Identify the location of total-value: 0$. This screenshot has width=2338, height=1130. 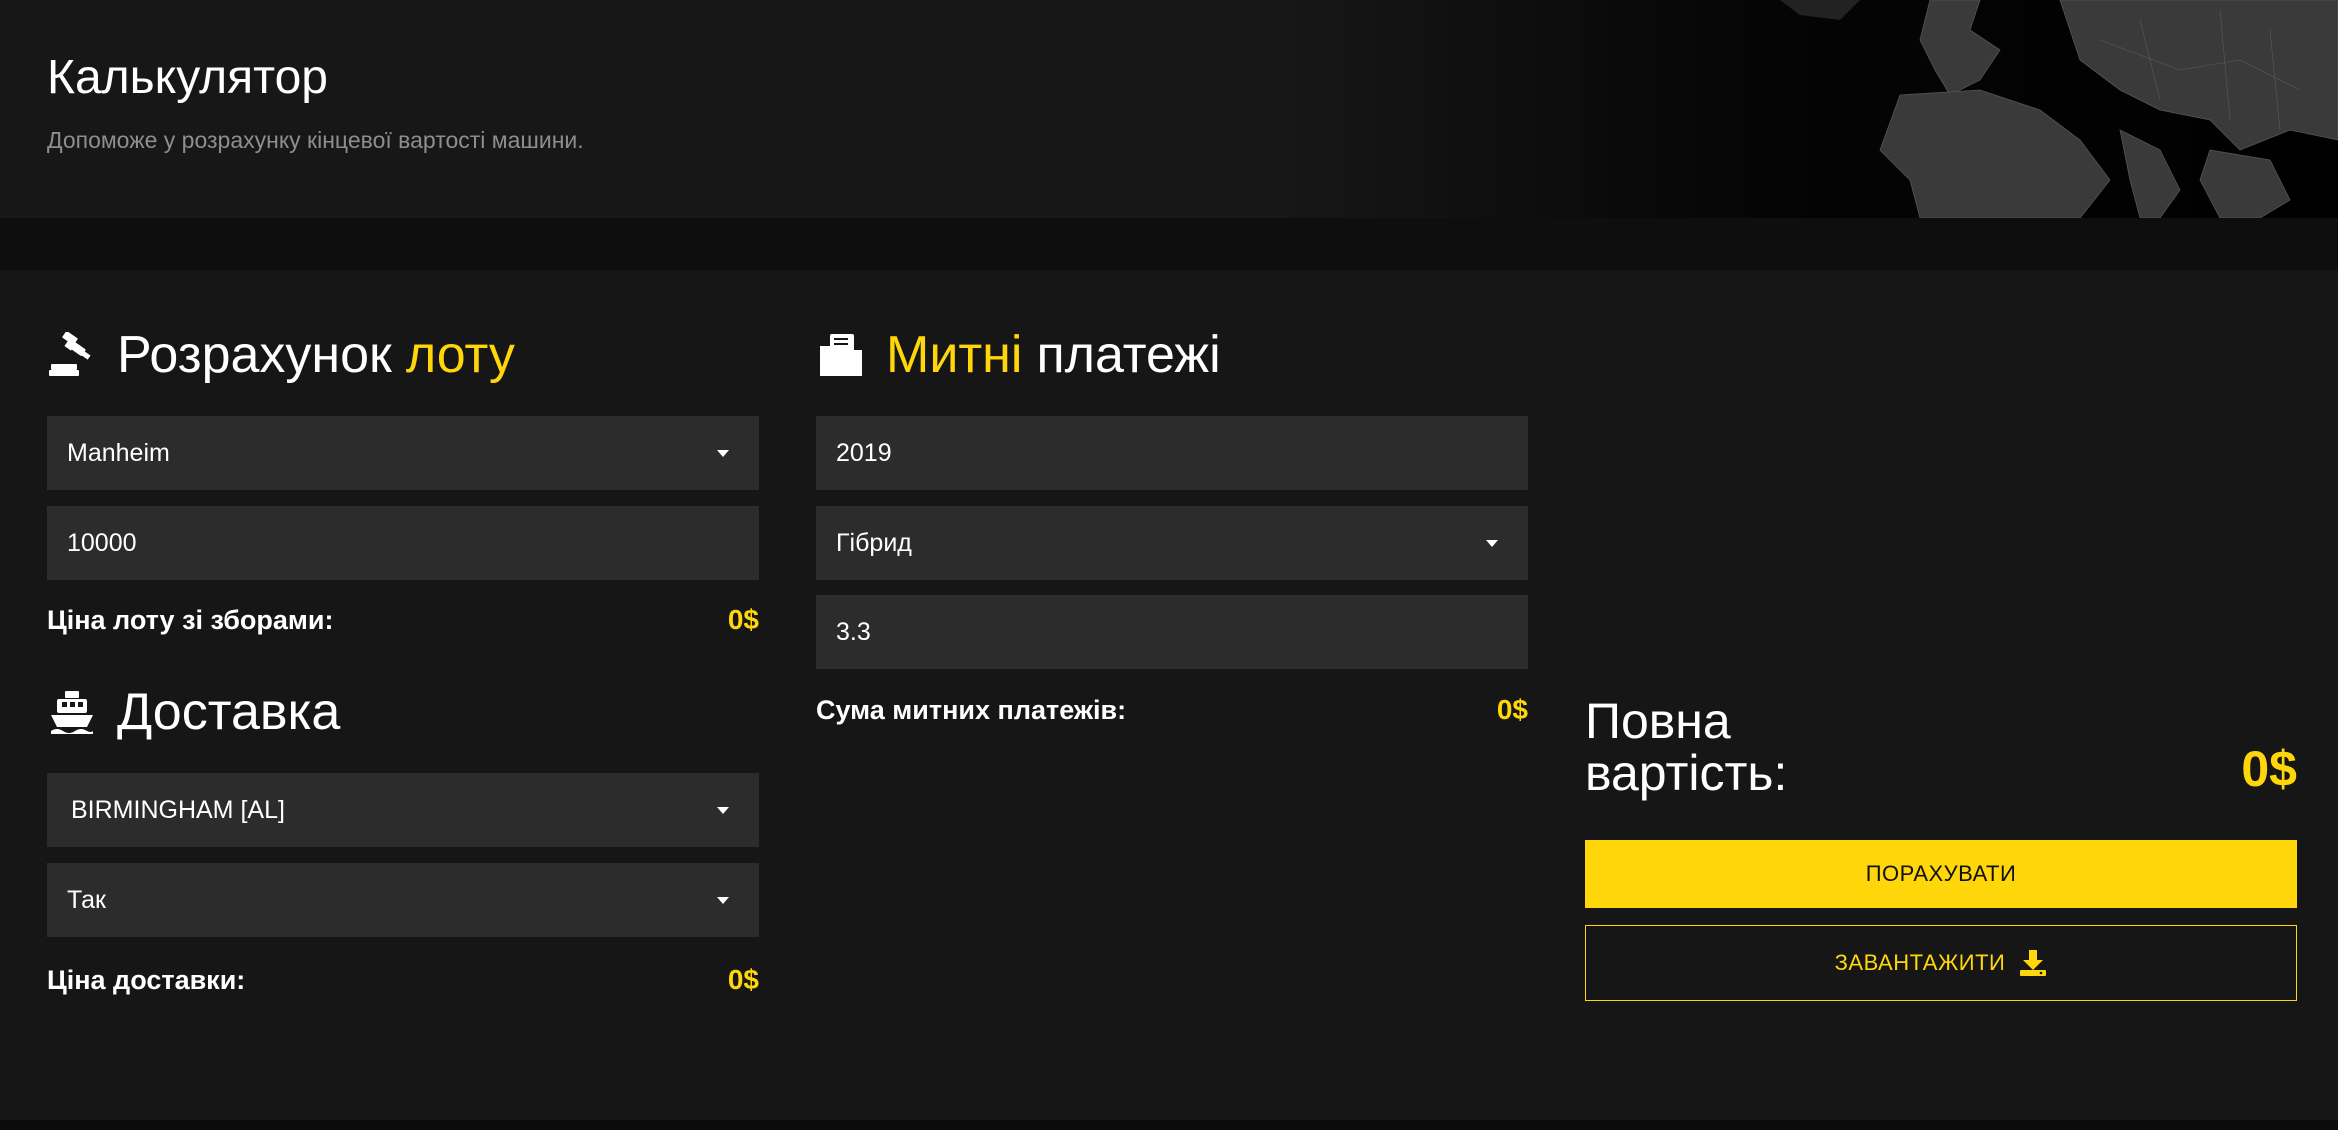
(2269, 769).